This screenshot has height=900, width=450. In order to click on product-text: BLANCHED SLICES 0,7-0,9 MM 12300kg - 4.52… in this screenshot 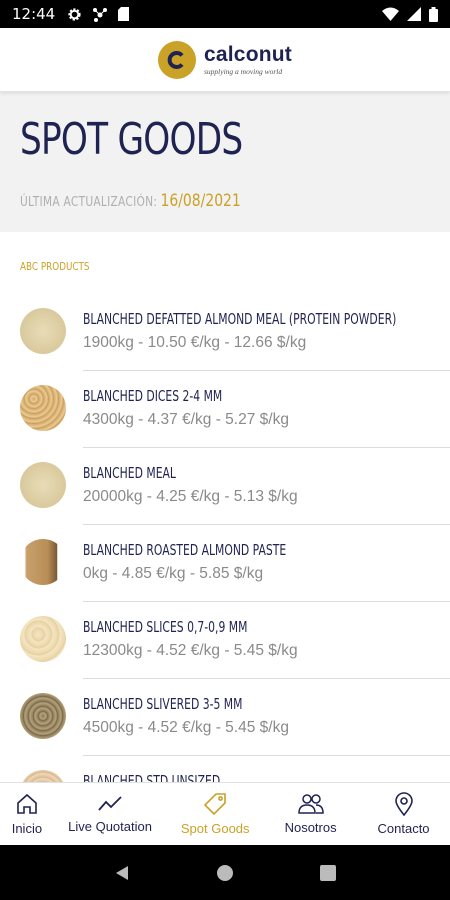, I will do `click(261, 639)`.